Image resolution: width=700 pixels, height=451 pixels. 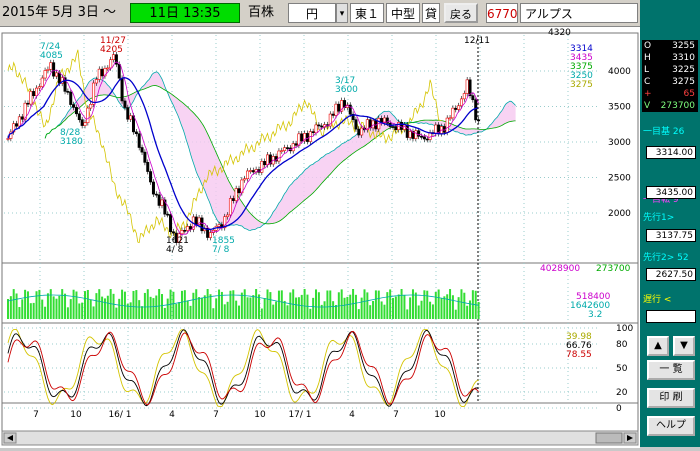 I want to click on senko1-value: 3137.75, so click(x=671, y=235).